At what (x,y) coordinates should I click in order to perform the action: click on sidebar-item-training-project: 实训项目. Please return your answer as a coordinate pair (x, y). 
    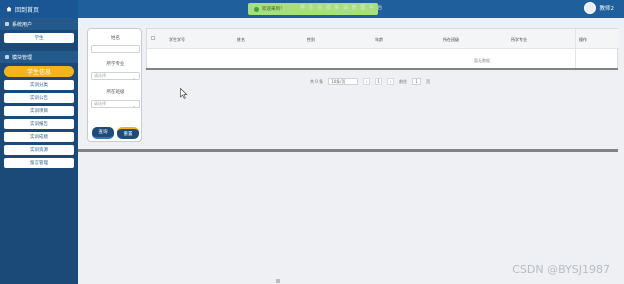
    Looking at the image, I should click on (39, 111).